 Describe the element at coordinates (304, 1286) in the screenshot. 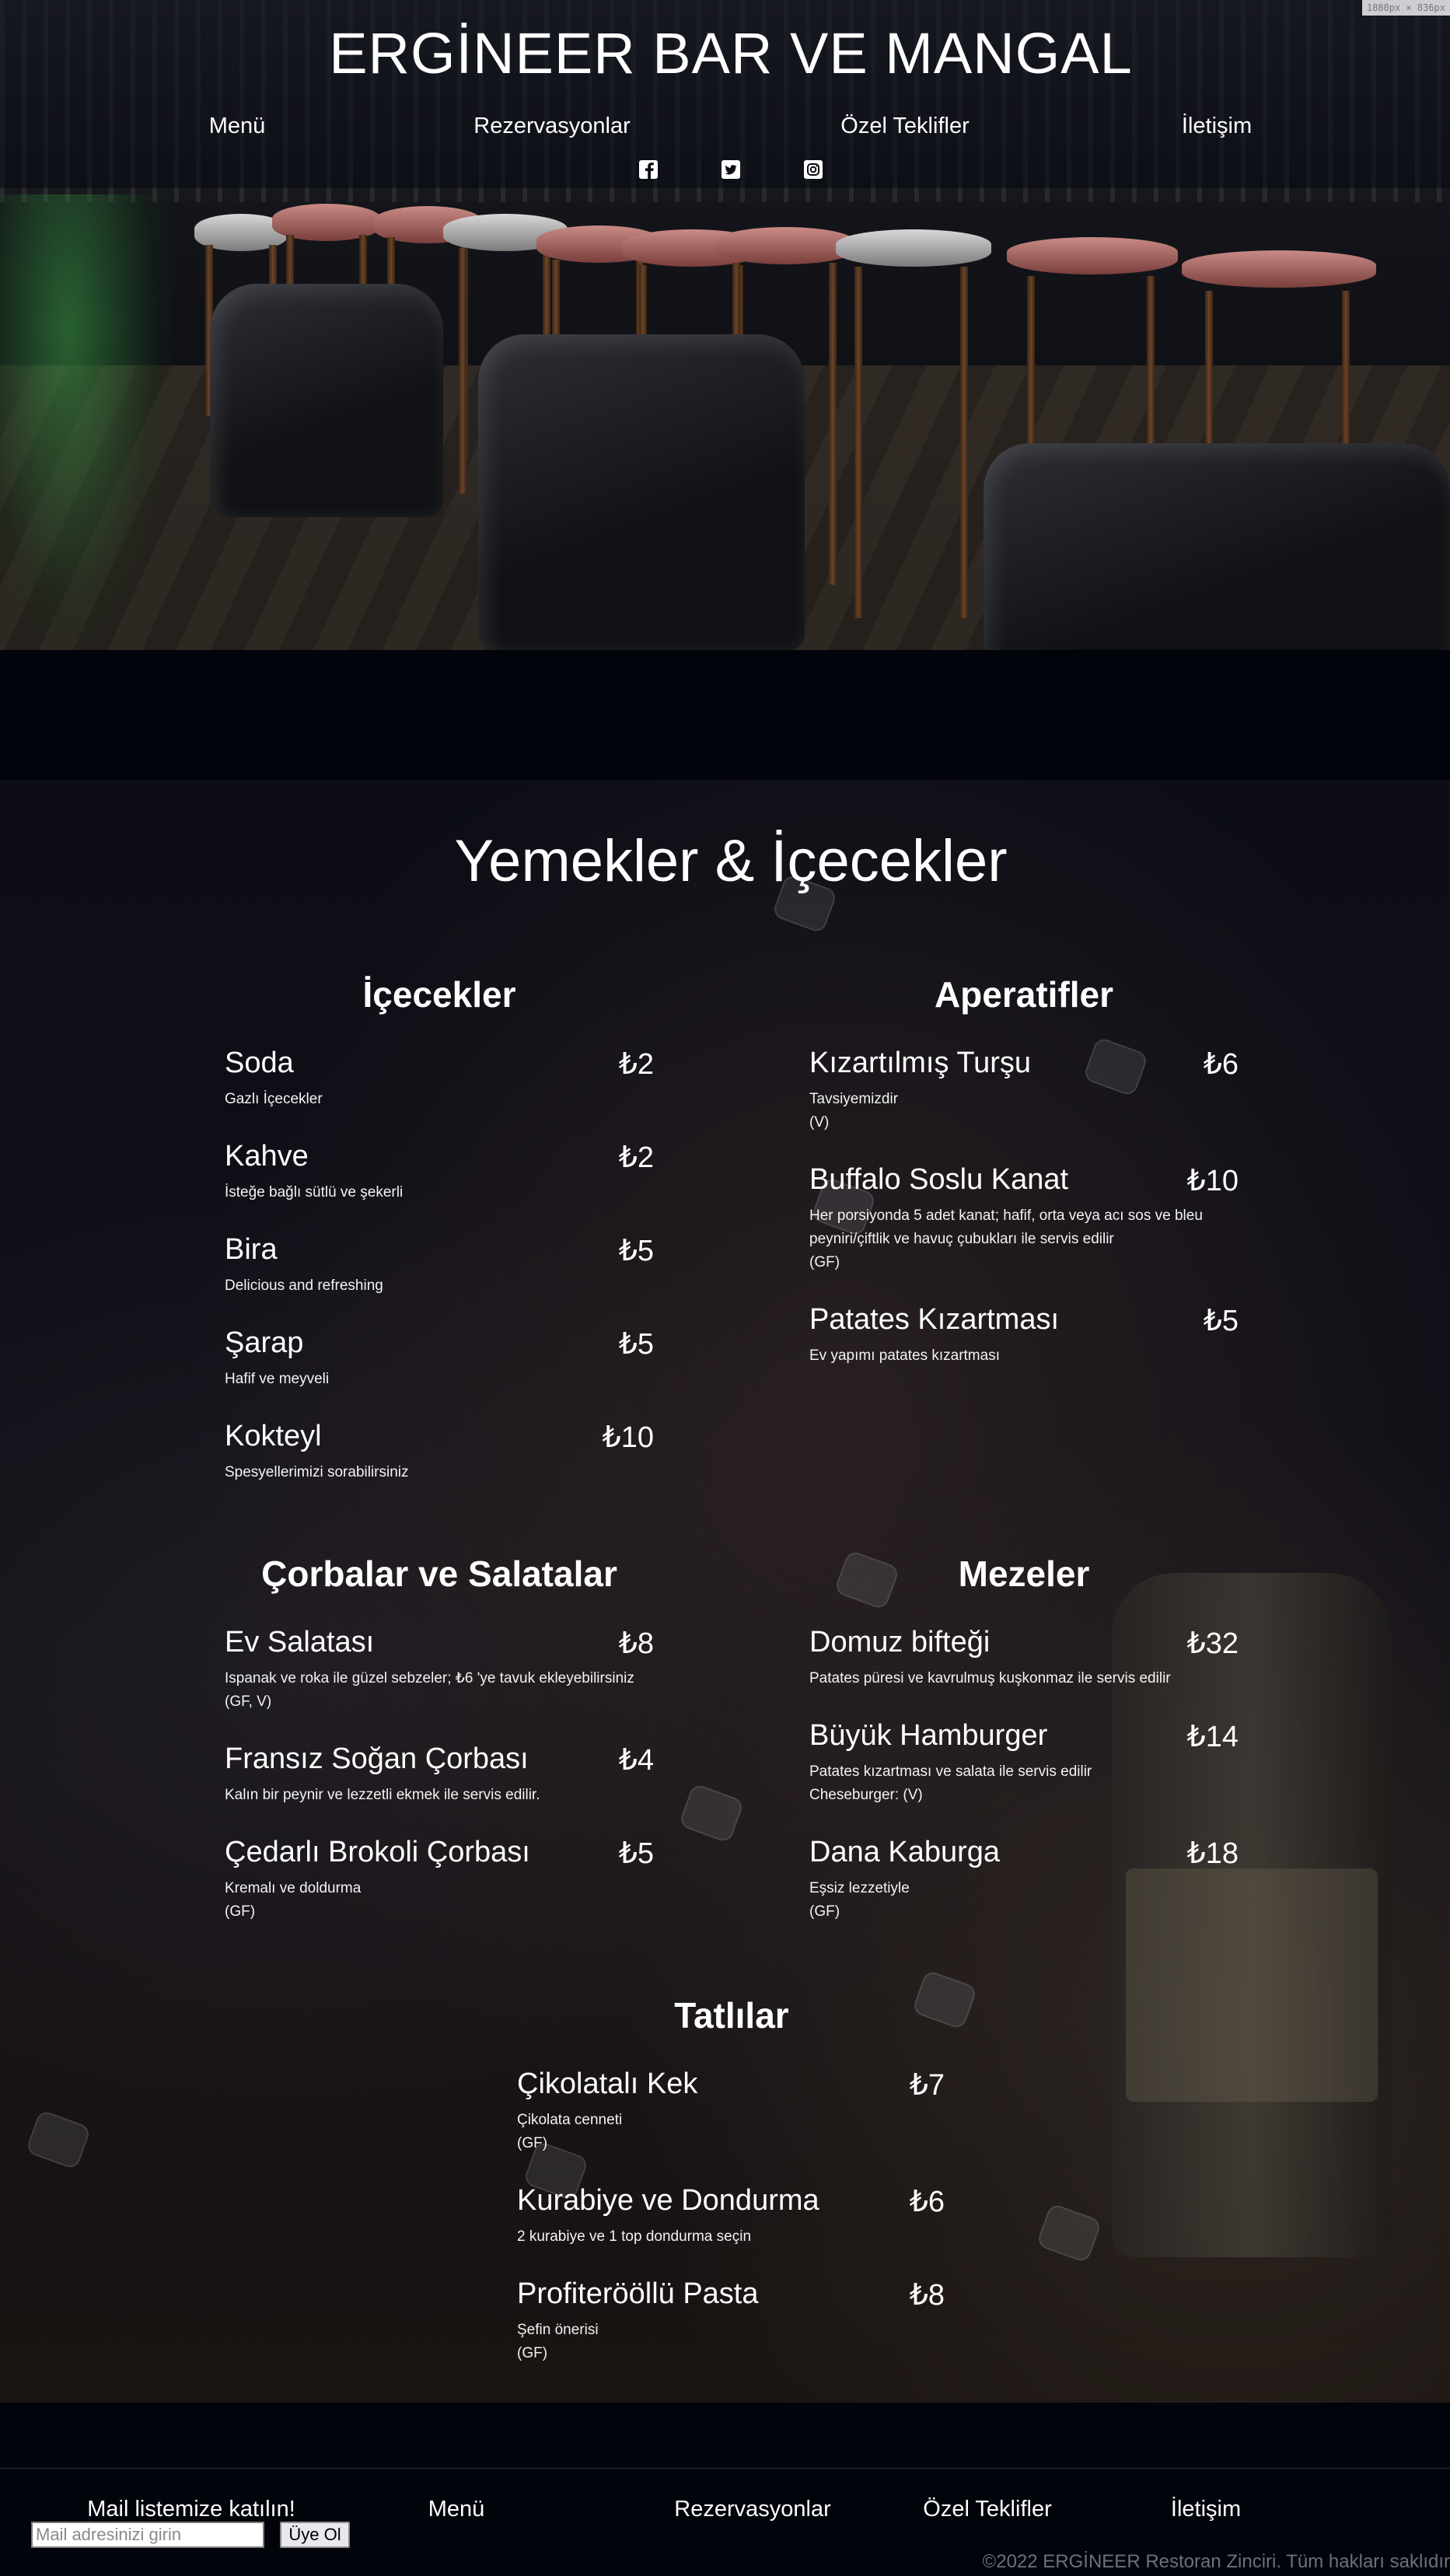

I see `item-description: Delicious and refreshing` at that location.